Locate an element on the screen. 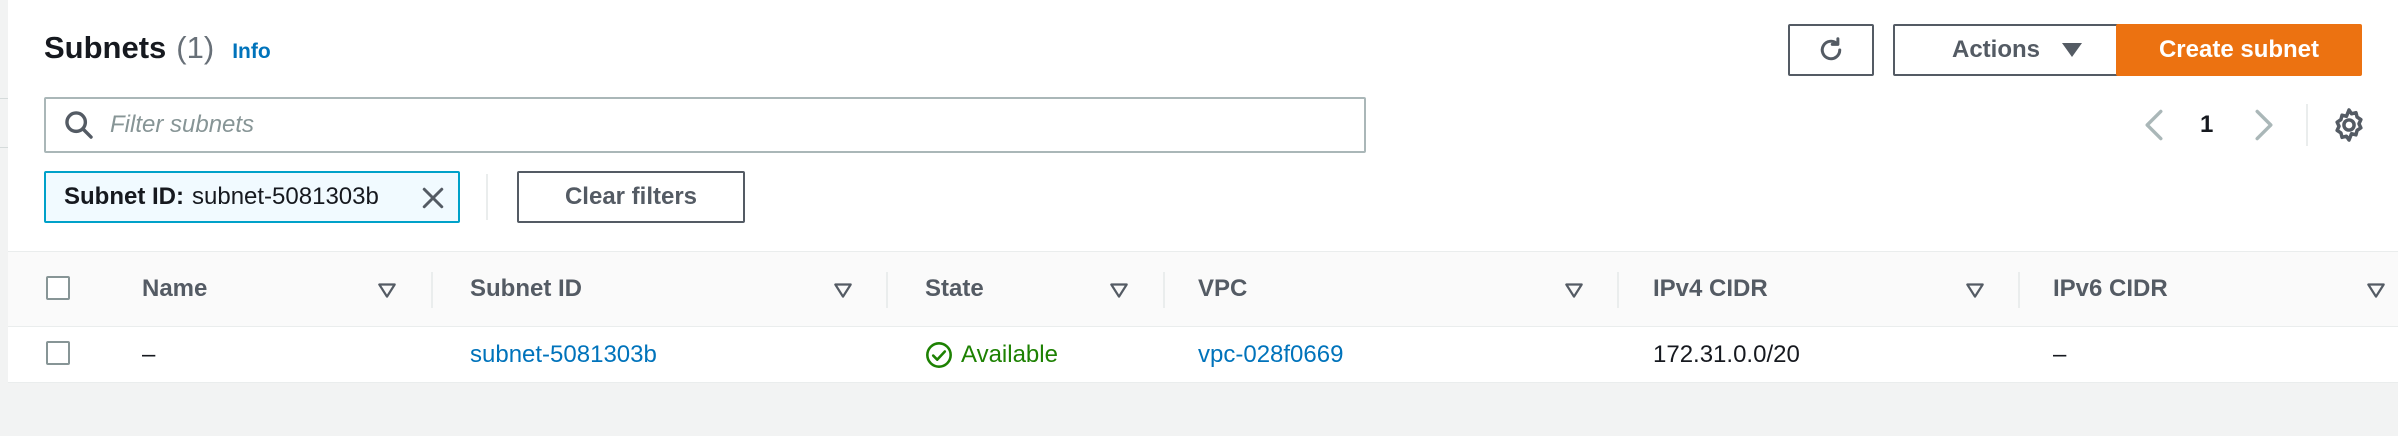 This screenshot has height=436, width=2398. next-page-button is located at coordinates (2268, 125).